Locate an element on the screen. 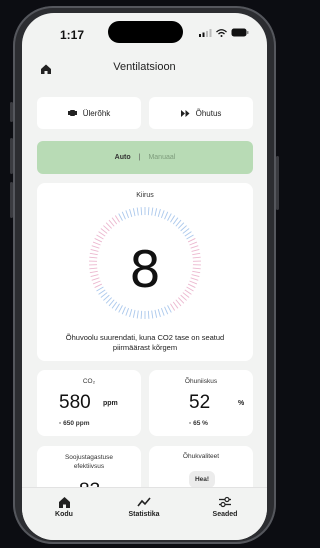  co2-limit-wrap: ▫ 650 ppm is located at coordinates (74, 423).